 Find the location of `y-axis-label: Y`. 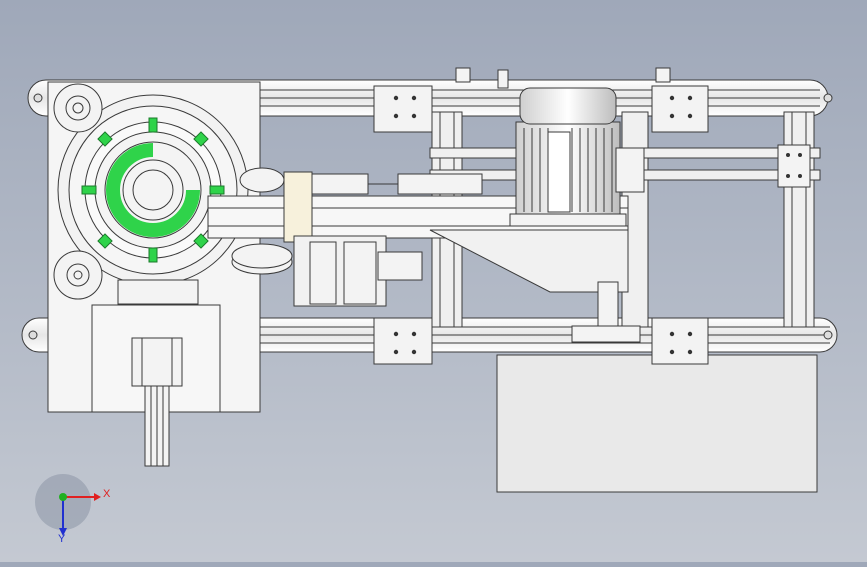

y-axis-label: Y is located at coordinates (62, 539).